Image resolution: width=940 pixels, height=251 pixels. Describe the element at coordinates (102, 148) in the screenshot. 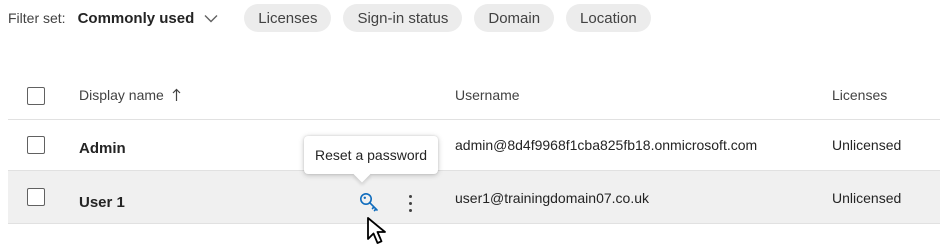

I see `user-display-name: Admin` at that location.